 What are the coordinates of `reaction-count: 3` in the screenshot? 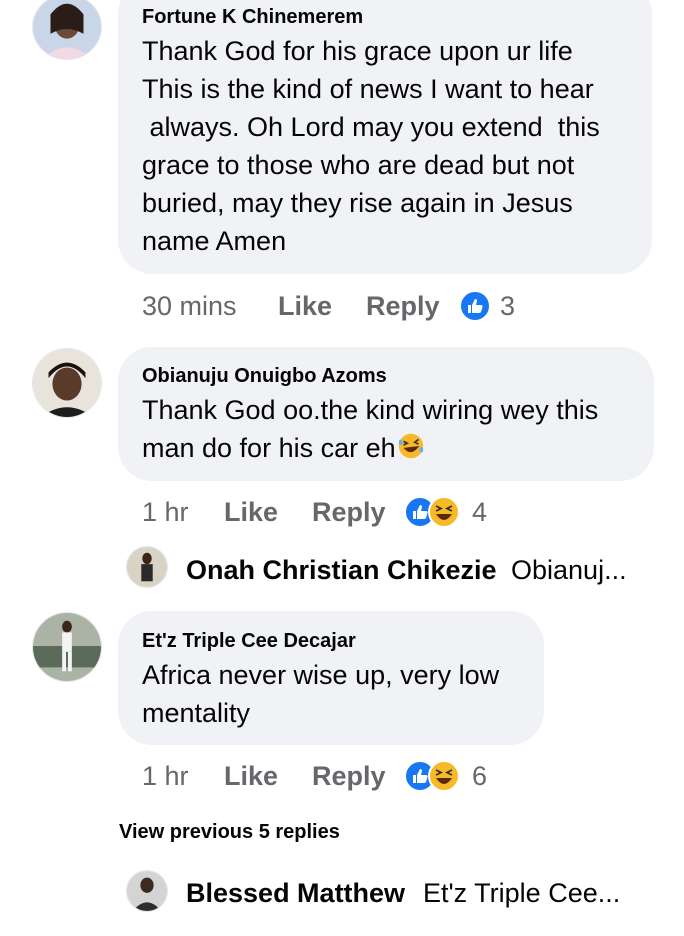 It's located at (507, 306).